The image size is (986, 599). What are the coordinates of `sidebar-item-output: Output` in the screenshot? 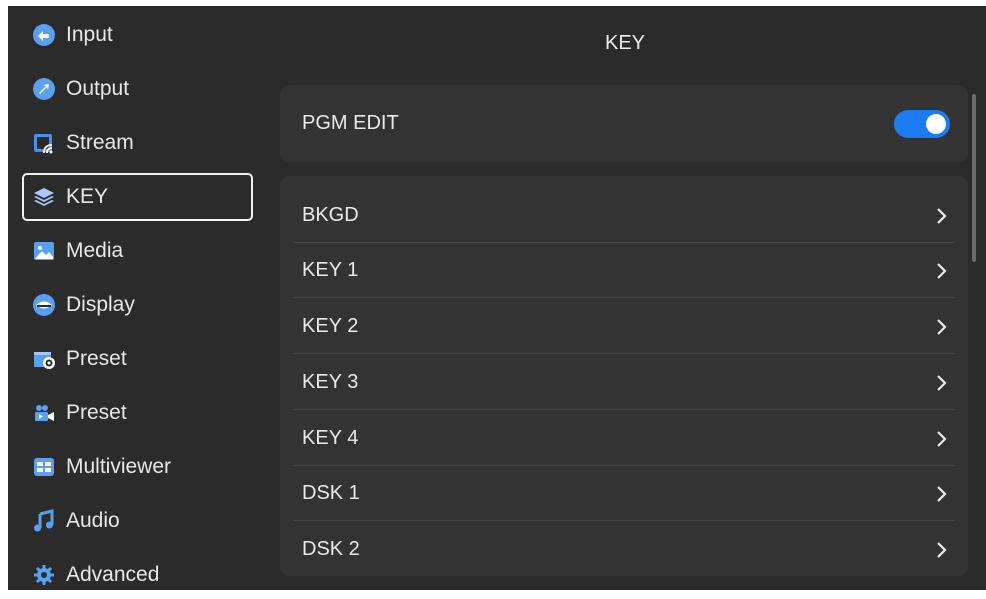 It's located at (137, 89).